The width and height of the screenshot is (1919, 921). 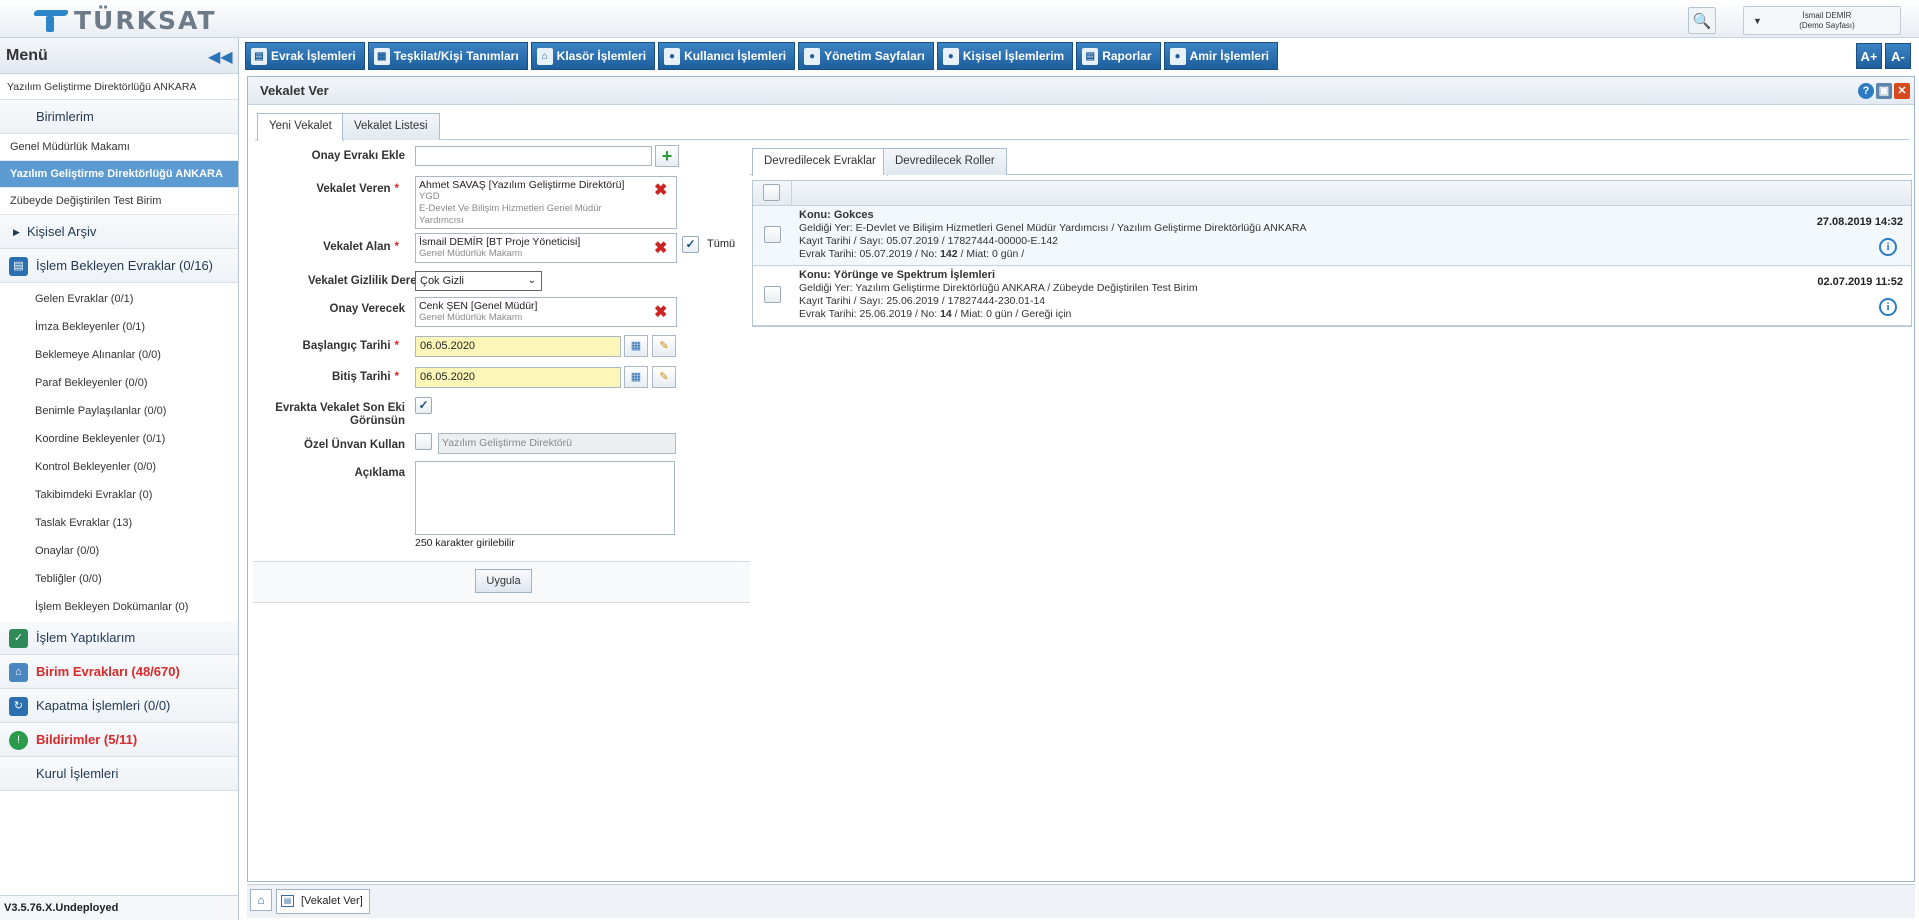 I want to click on collapse-menu-icon: ◀◀, so click(x=220, y=57).